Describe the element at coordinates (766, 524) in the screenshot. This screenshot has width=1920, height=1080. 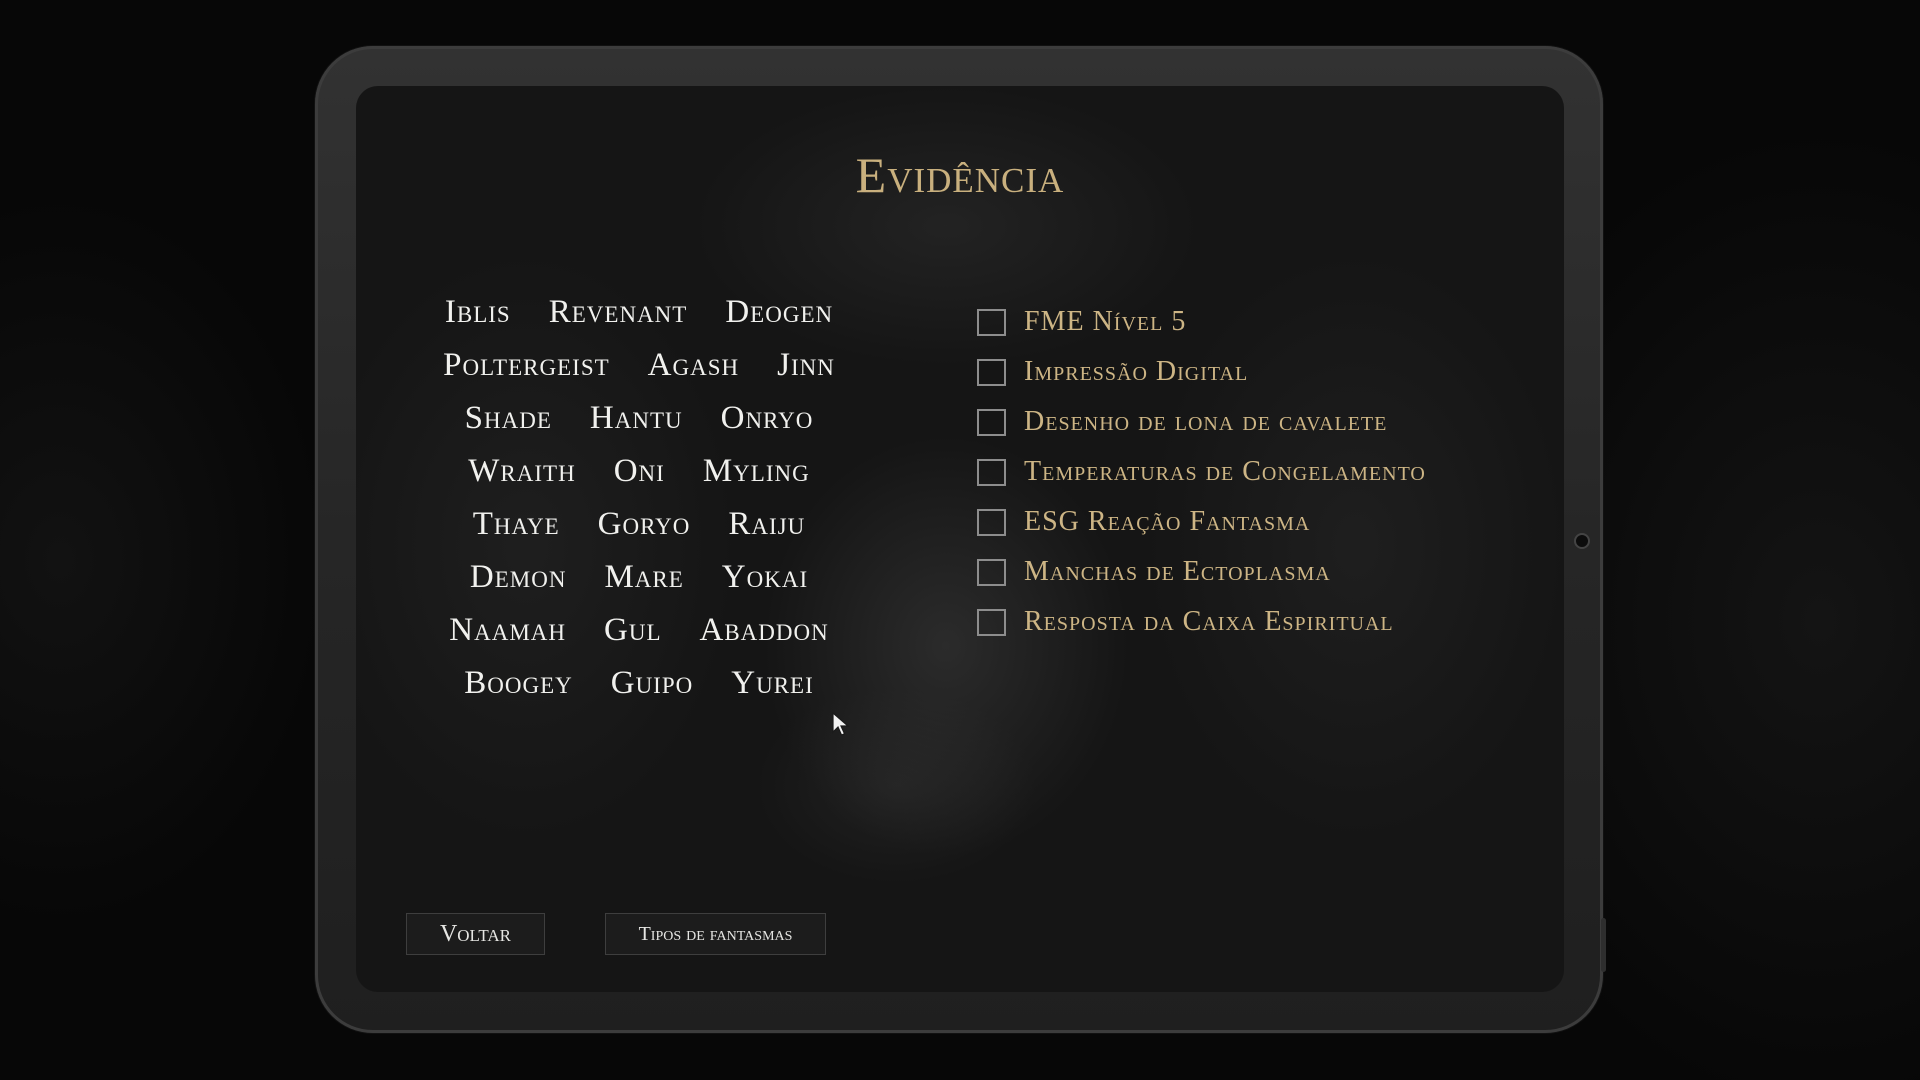
I see `ghost-raiju: Raiju` at that location.